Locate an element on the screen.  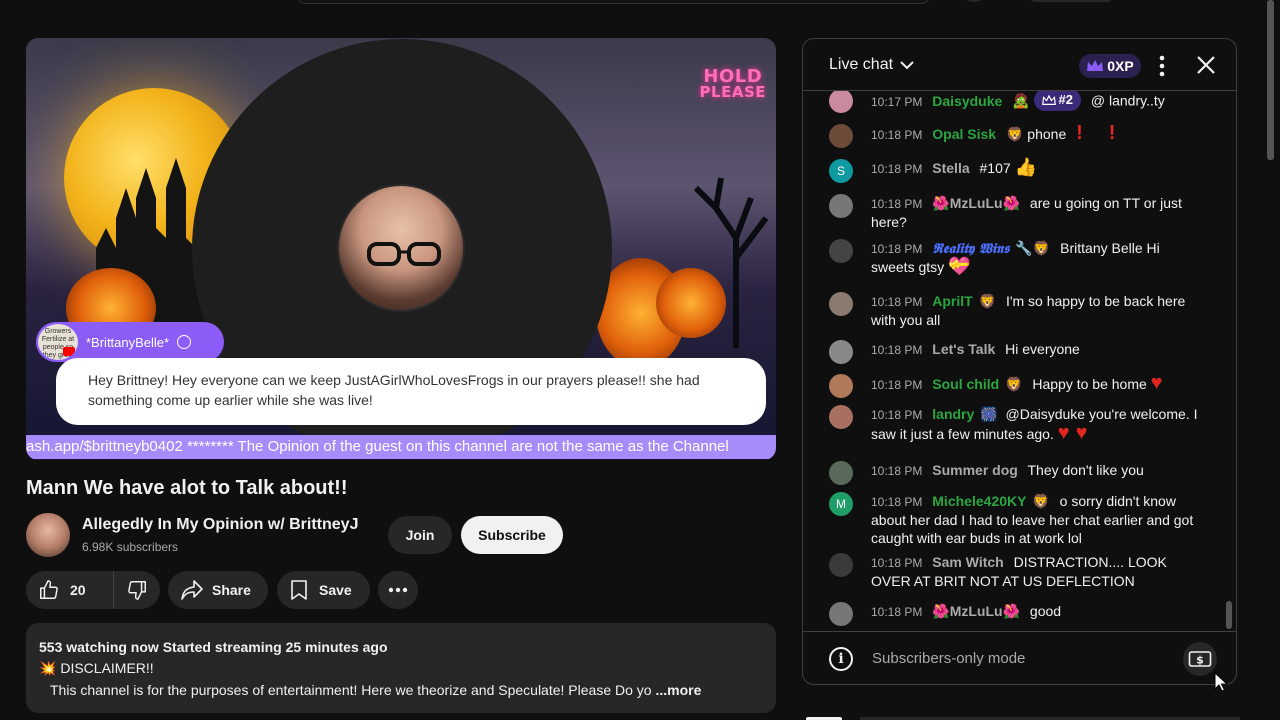
close-icon is located at coordinates (1206, 65).